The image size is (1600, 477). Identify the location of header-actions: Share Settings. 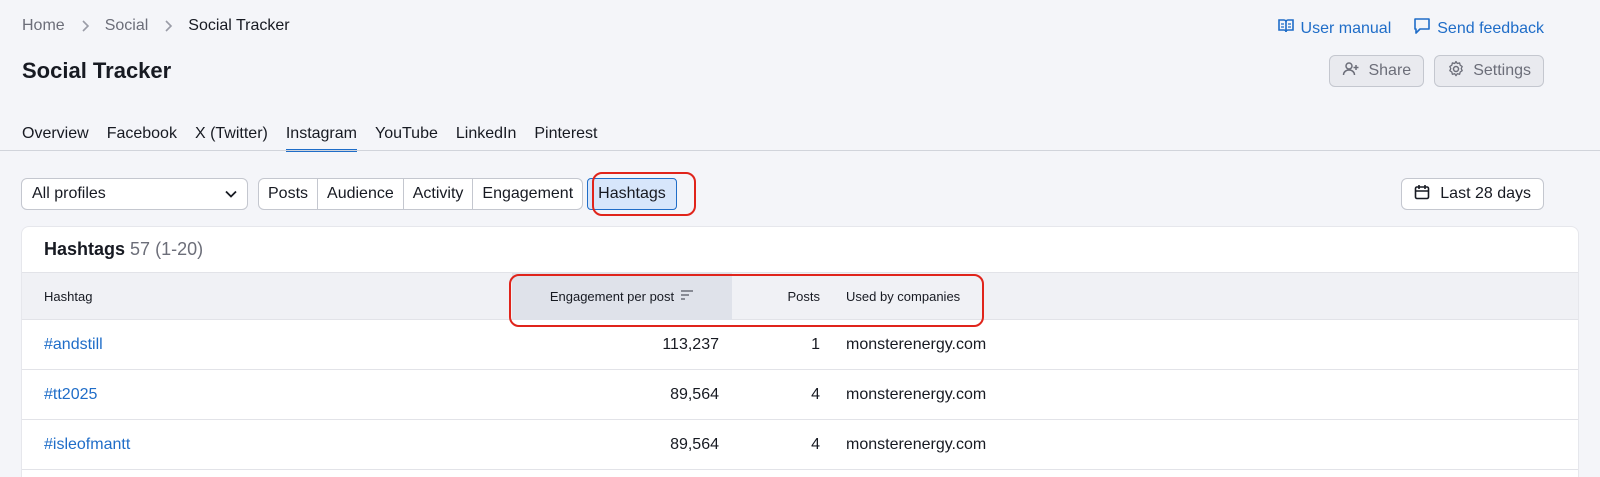
(1436, 71).